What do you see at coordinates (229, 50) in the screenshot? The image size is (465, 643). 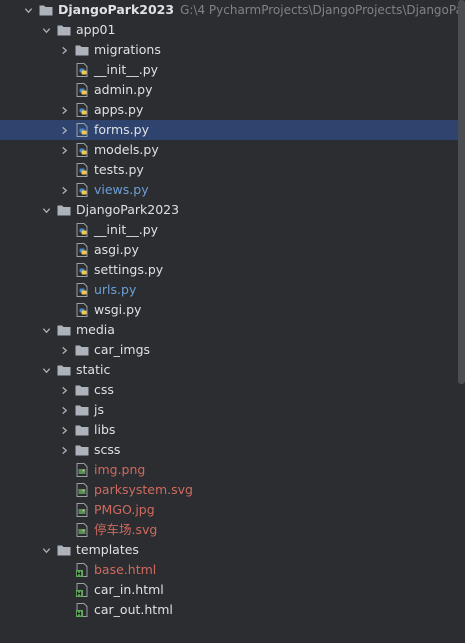 I see `tree-row: migrations` at bounding box center [229, 50].